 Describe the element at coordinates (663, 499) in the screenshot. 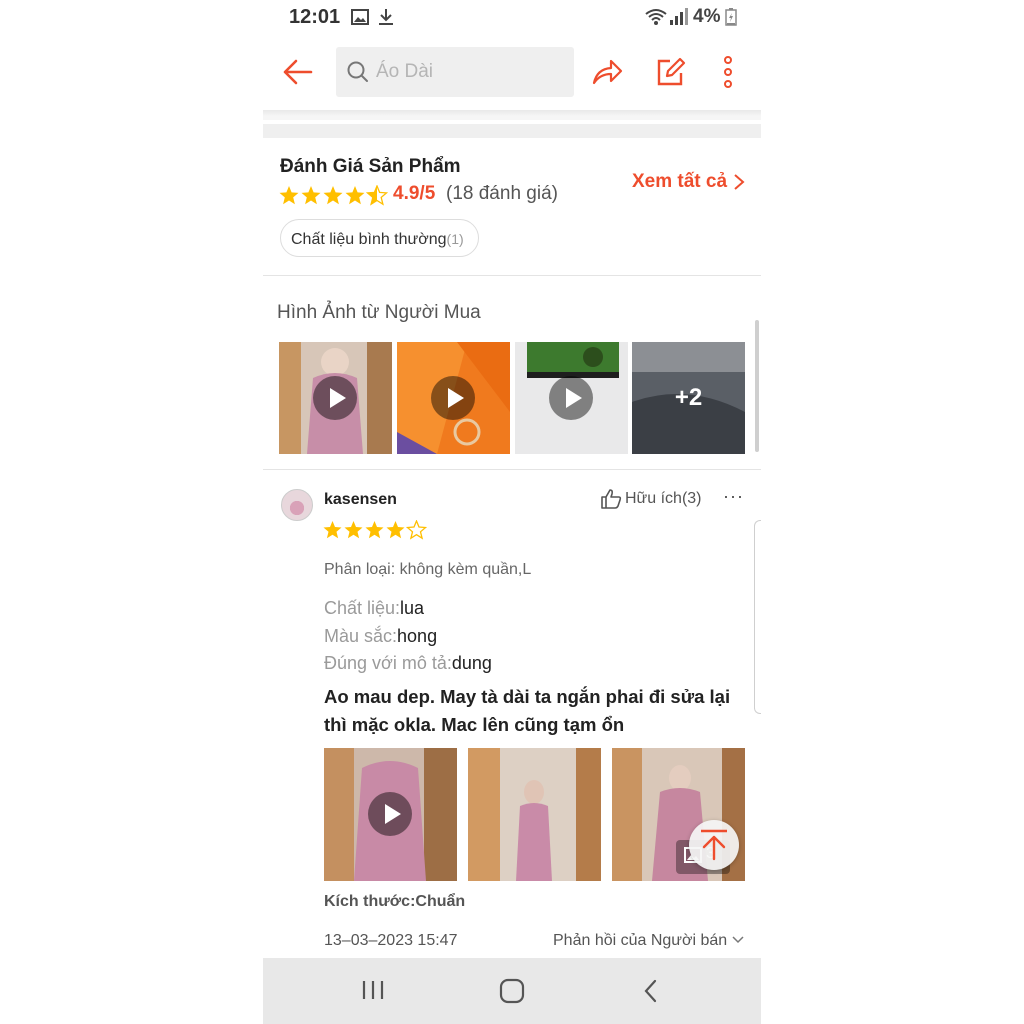

I see `helpful-button: Hữu ích(3)` at that location.